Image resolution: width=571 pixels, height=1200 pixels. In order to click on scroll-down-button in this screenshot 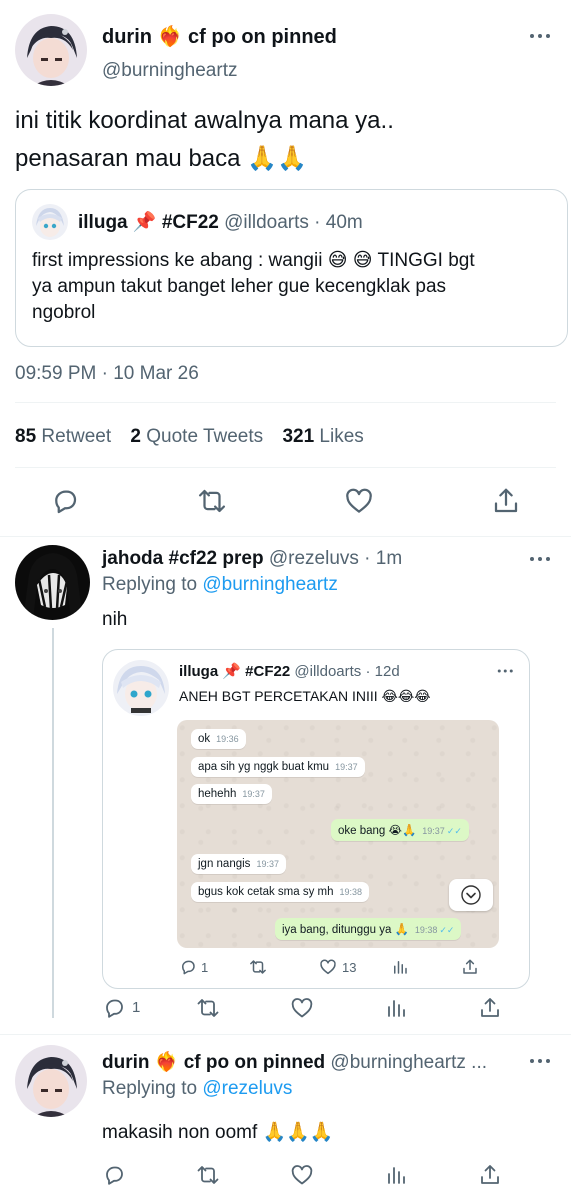, I will do `click(471, 895)`.